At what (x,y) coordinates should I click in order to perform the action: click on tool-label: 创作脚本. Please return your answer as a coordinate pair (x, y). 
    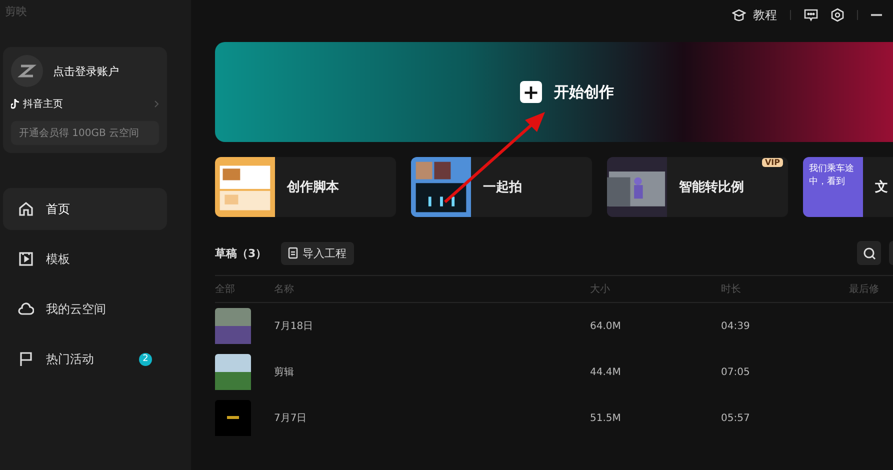
    Looking at the image, I should click on (313, 187).